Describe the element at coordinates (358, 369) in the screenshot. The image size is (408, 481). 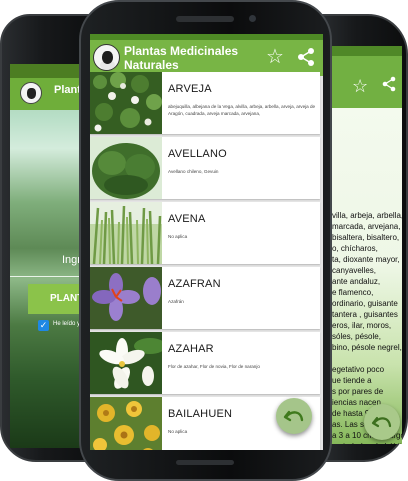
I see `detail-text-line: egetativo poco` at that location.